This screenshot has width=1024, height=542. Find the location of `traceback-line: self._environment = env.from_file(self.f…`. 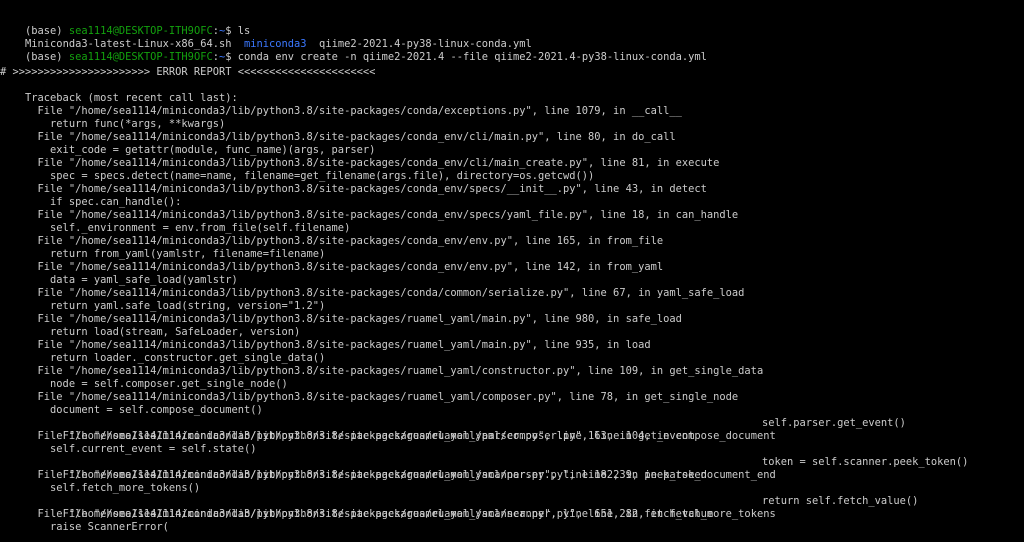

traceback-line: self._environment = env.from_file(self.f… is located at coordinates (175, 228).